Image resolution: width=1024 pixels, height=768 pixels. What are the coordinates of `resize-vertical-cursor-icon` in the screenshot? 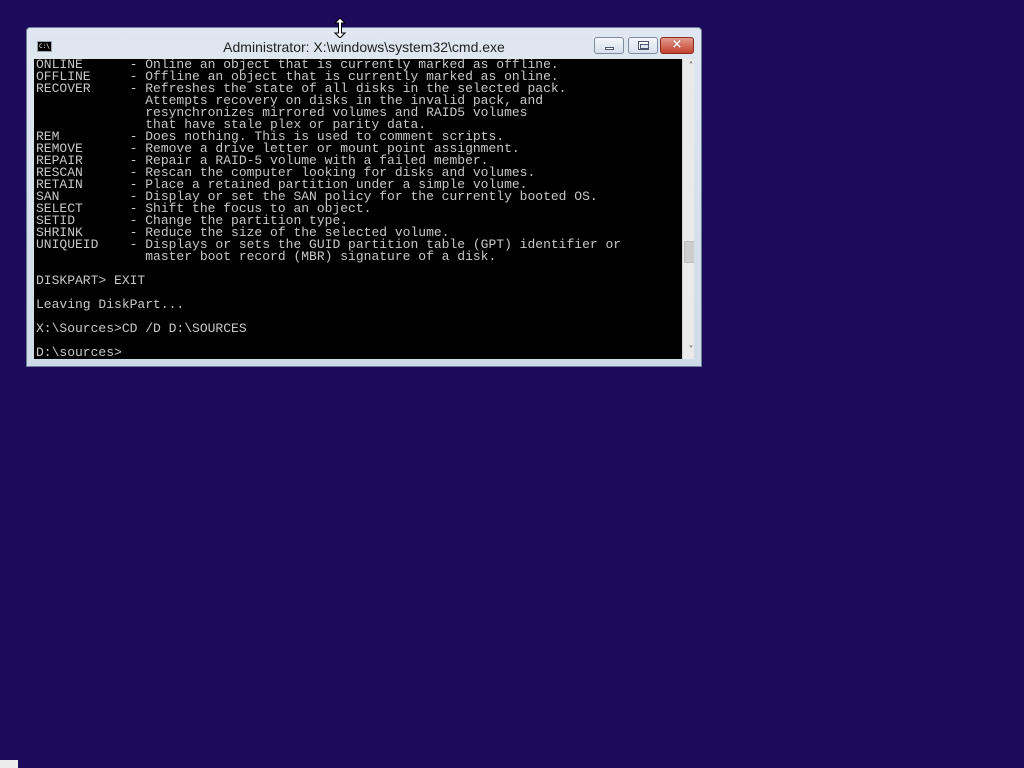 It's located at (340, 28).